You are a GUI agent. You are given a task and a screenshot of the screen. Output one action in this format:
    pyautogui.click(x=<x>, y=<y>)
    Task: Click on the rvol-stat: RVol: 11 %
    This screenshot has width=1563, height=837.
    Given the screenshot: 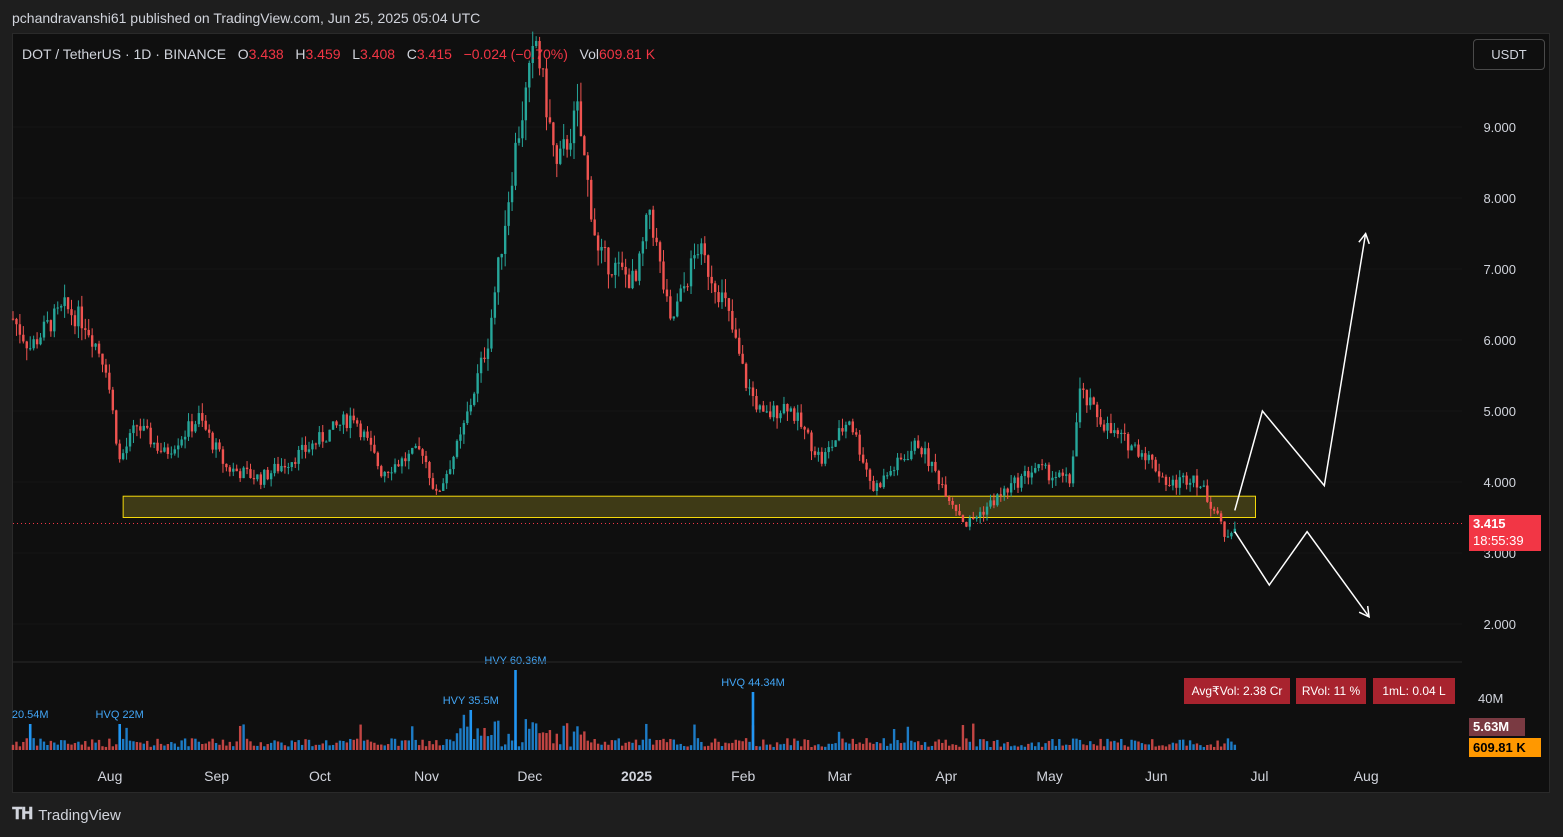 What is the action you would take?
    pyautogui.click(x=1331, y=691)
    